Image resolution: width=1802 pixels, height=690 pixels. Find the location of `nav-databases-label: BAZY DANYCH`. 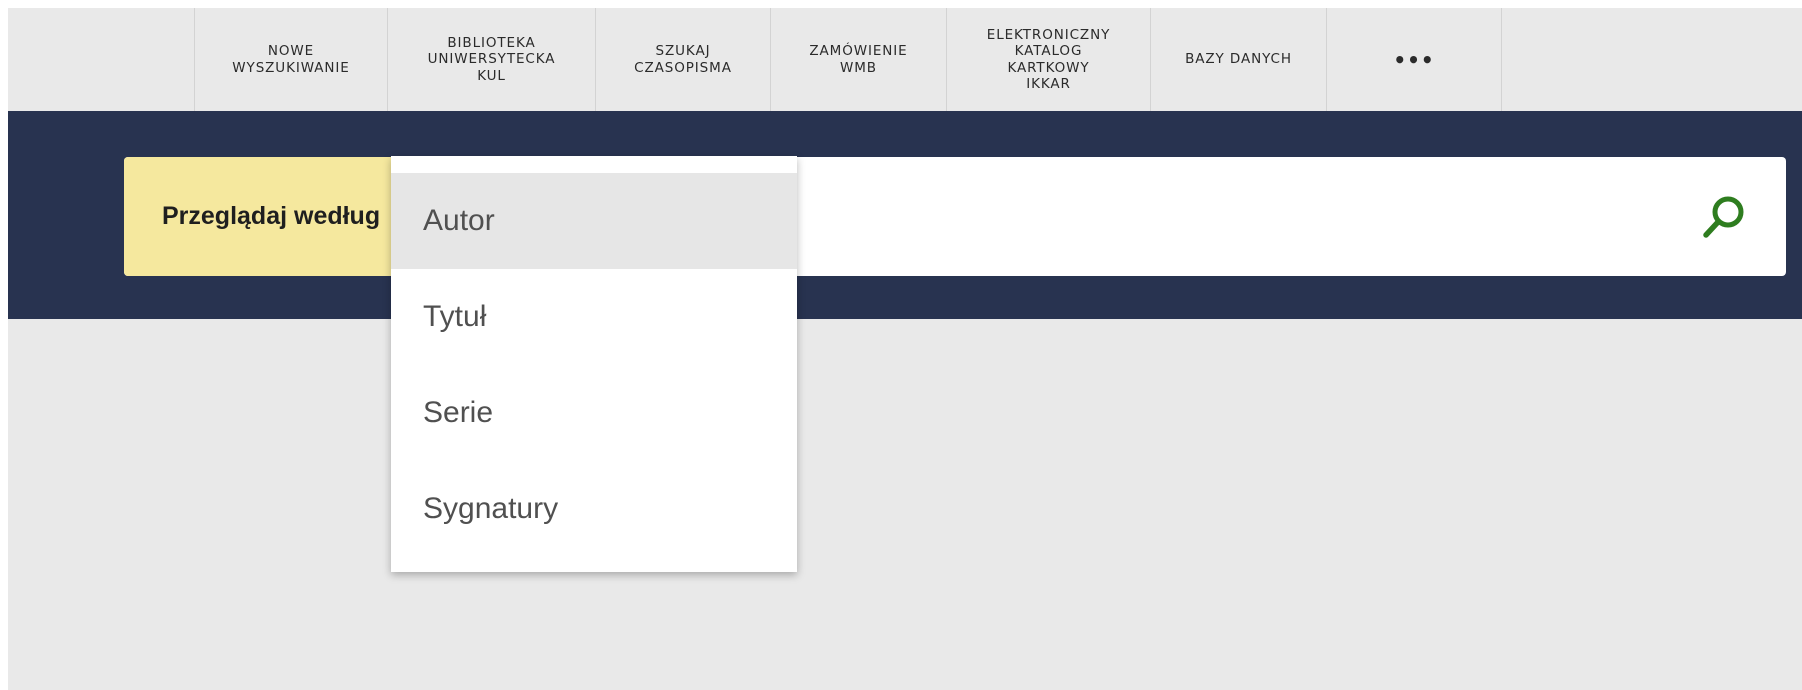

nav-databases-label: BAZY DANYCH is located at coordinates (1238, 59).